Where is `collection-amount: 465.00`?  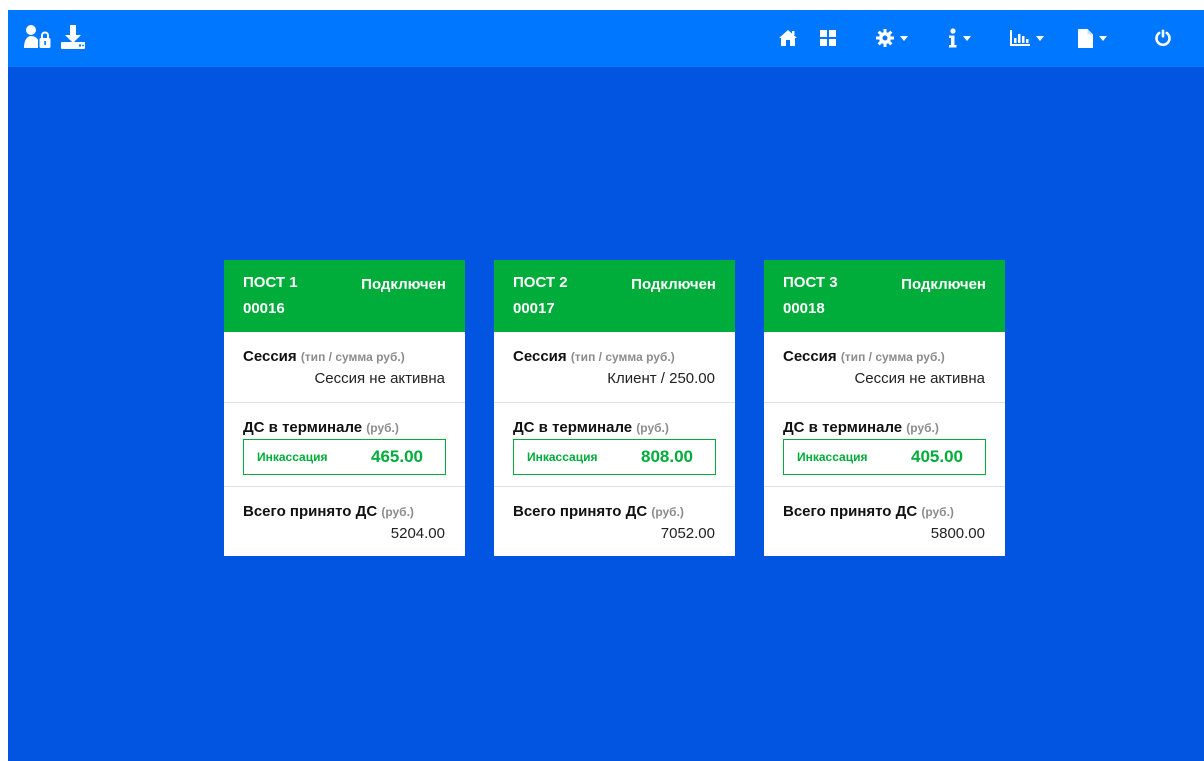
collection-amount: 465.00 is located at coordinates (397, 456).